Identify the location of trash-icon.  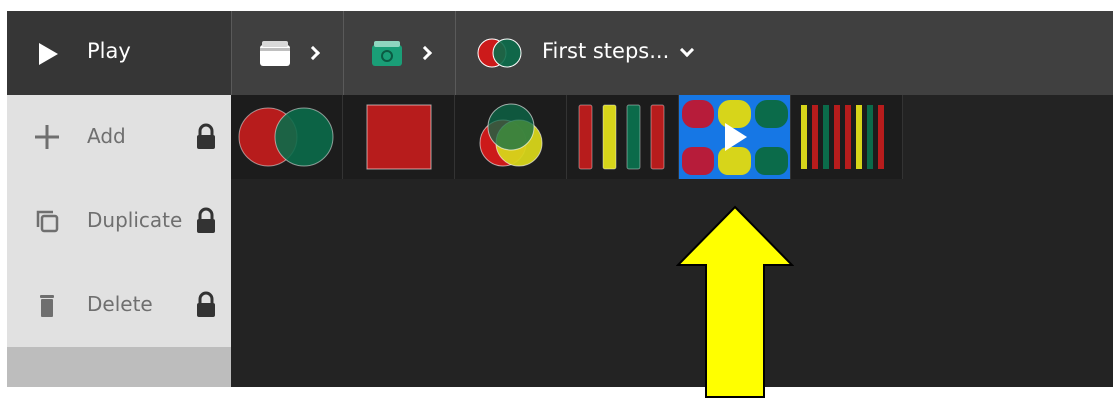
(47, 306).